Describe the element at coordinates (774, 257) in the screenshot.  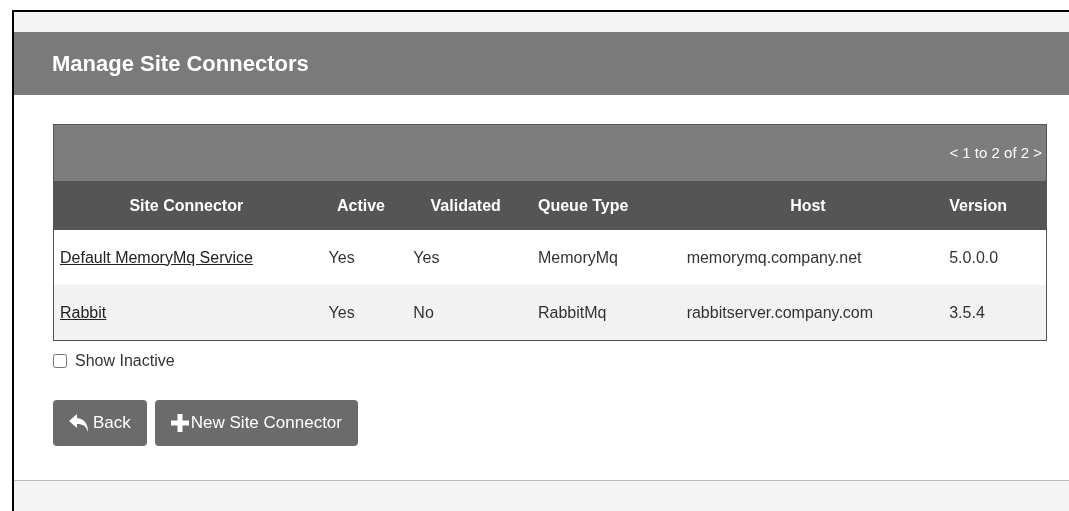
I see `table-cell: memorymq.company.net` at that location.